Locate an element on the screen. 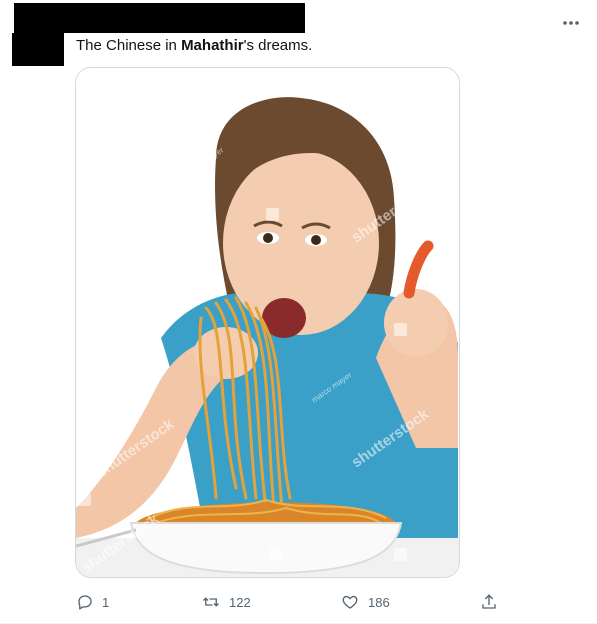 The width and height of the screenshot is (597, 624). tweet-actions: 1 122 186 is located at coordinates (298, 602).